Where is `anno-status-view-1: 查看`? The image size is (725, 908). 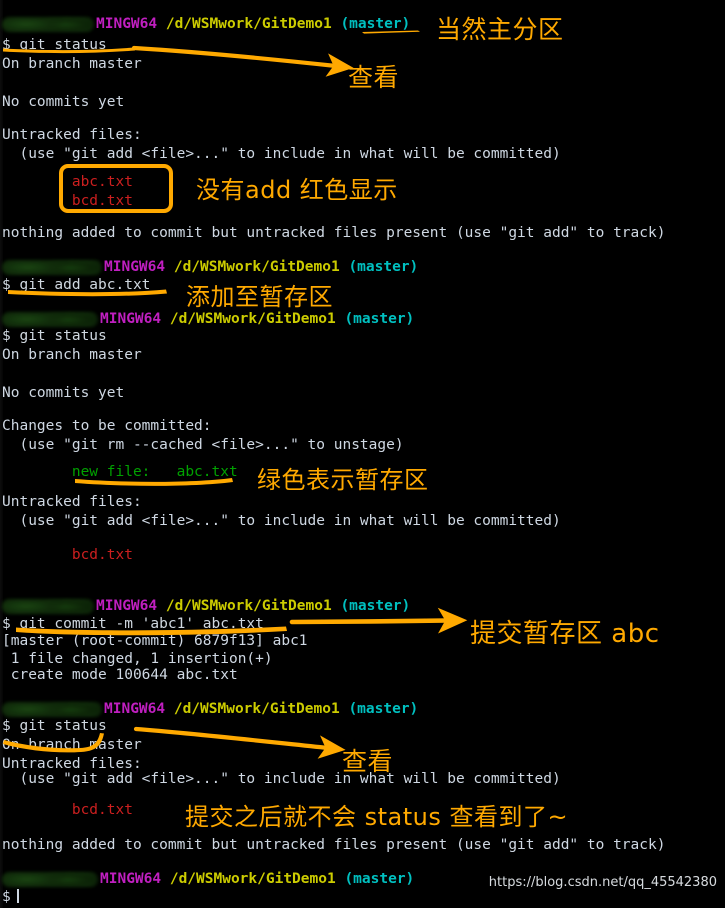
anno-status-view-1: 查看 is located at coordinates (374, 77).